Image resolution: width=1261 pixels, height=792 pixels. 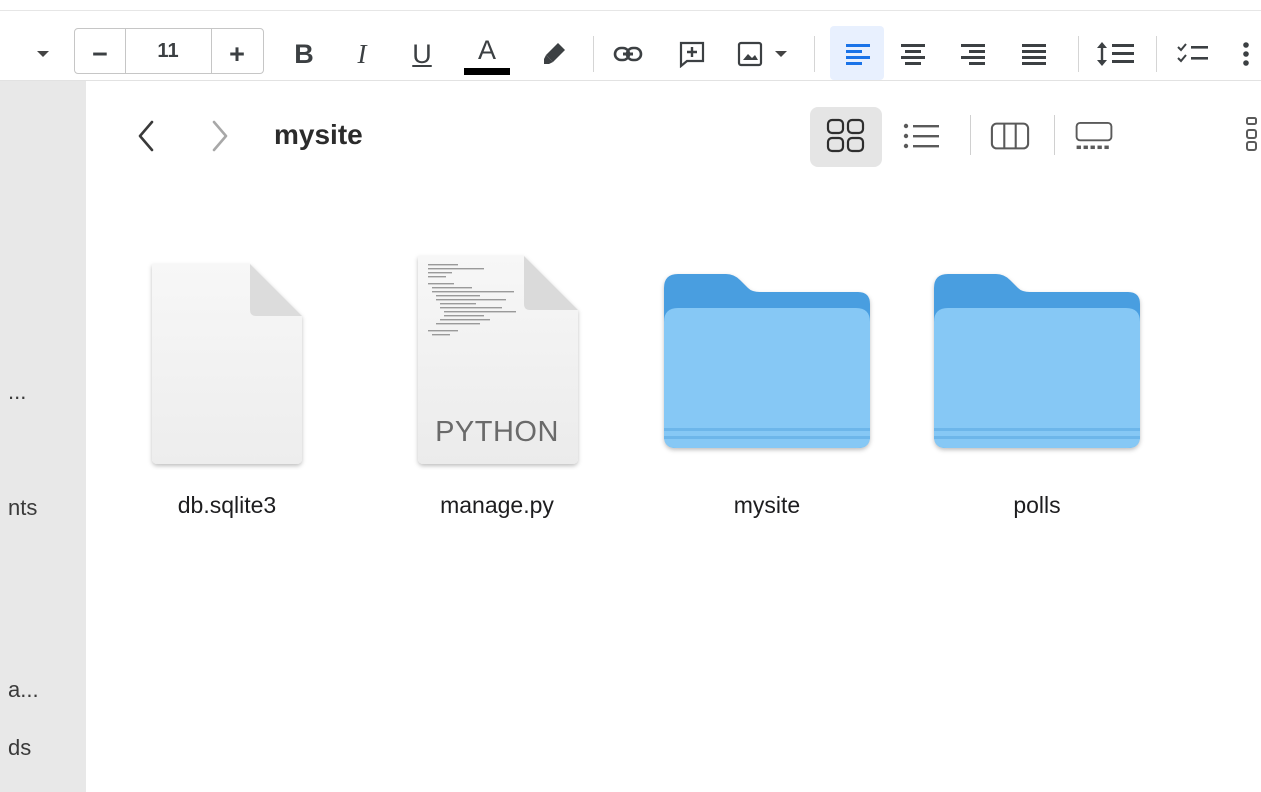 I want to click on gallery-view-icon, so click(x=1094, y=136).